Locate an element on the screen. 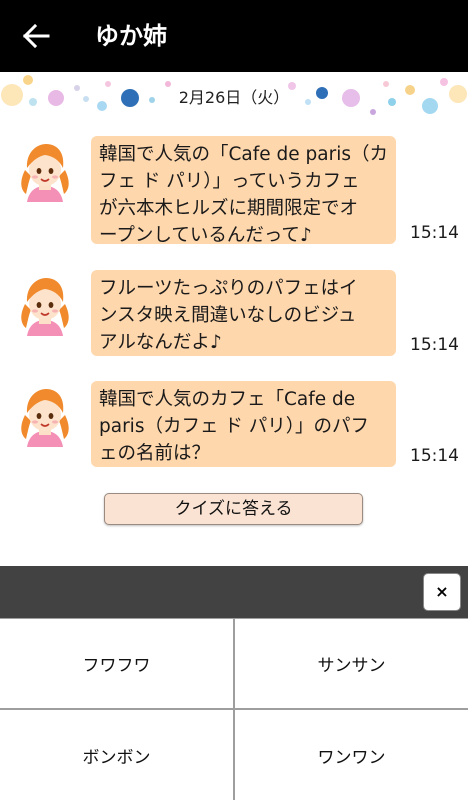  answer-panel-bar is located at coordinates (234, 592).